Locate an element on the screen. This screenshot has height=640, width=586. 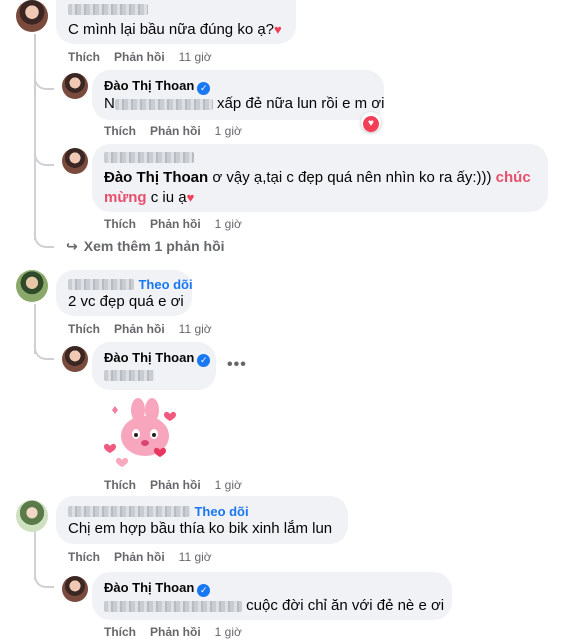
comment-bubble: C mình lại bầu nữa đúng ko ạ?♥ is located at coordinates (176, 22).